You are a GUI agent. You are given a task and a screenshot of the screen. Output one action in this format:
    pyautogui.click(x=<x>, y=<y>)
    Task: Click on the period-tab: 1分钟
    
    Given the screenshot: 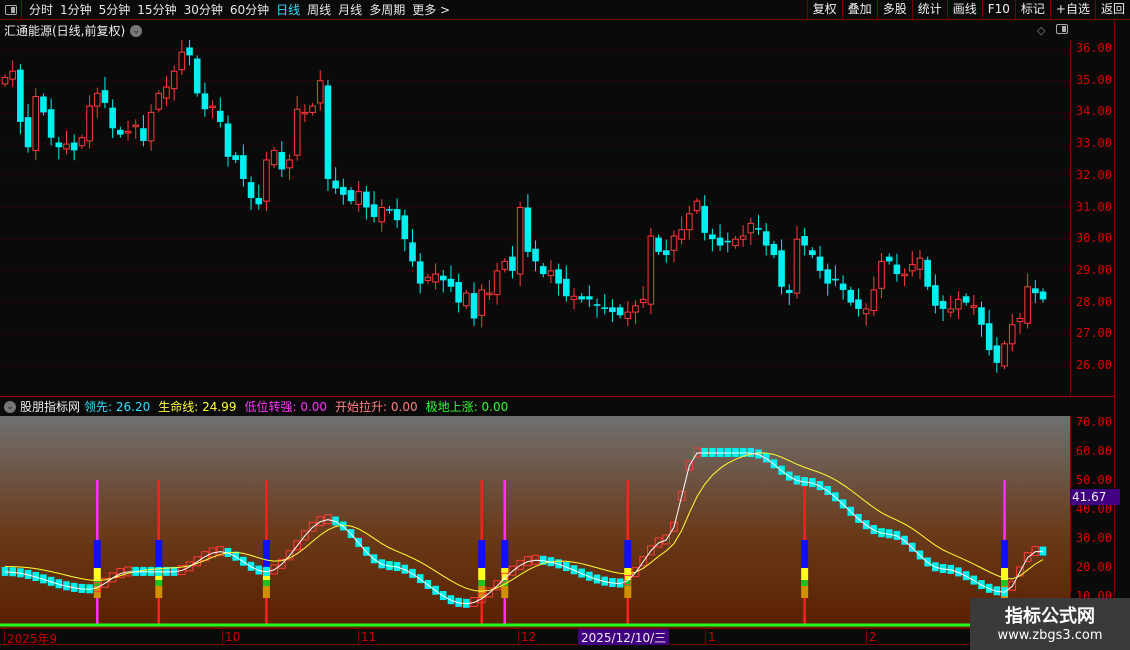 What is the action you would take?
    pyautogui.click(x=76, y=9)
    